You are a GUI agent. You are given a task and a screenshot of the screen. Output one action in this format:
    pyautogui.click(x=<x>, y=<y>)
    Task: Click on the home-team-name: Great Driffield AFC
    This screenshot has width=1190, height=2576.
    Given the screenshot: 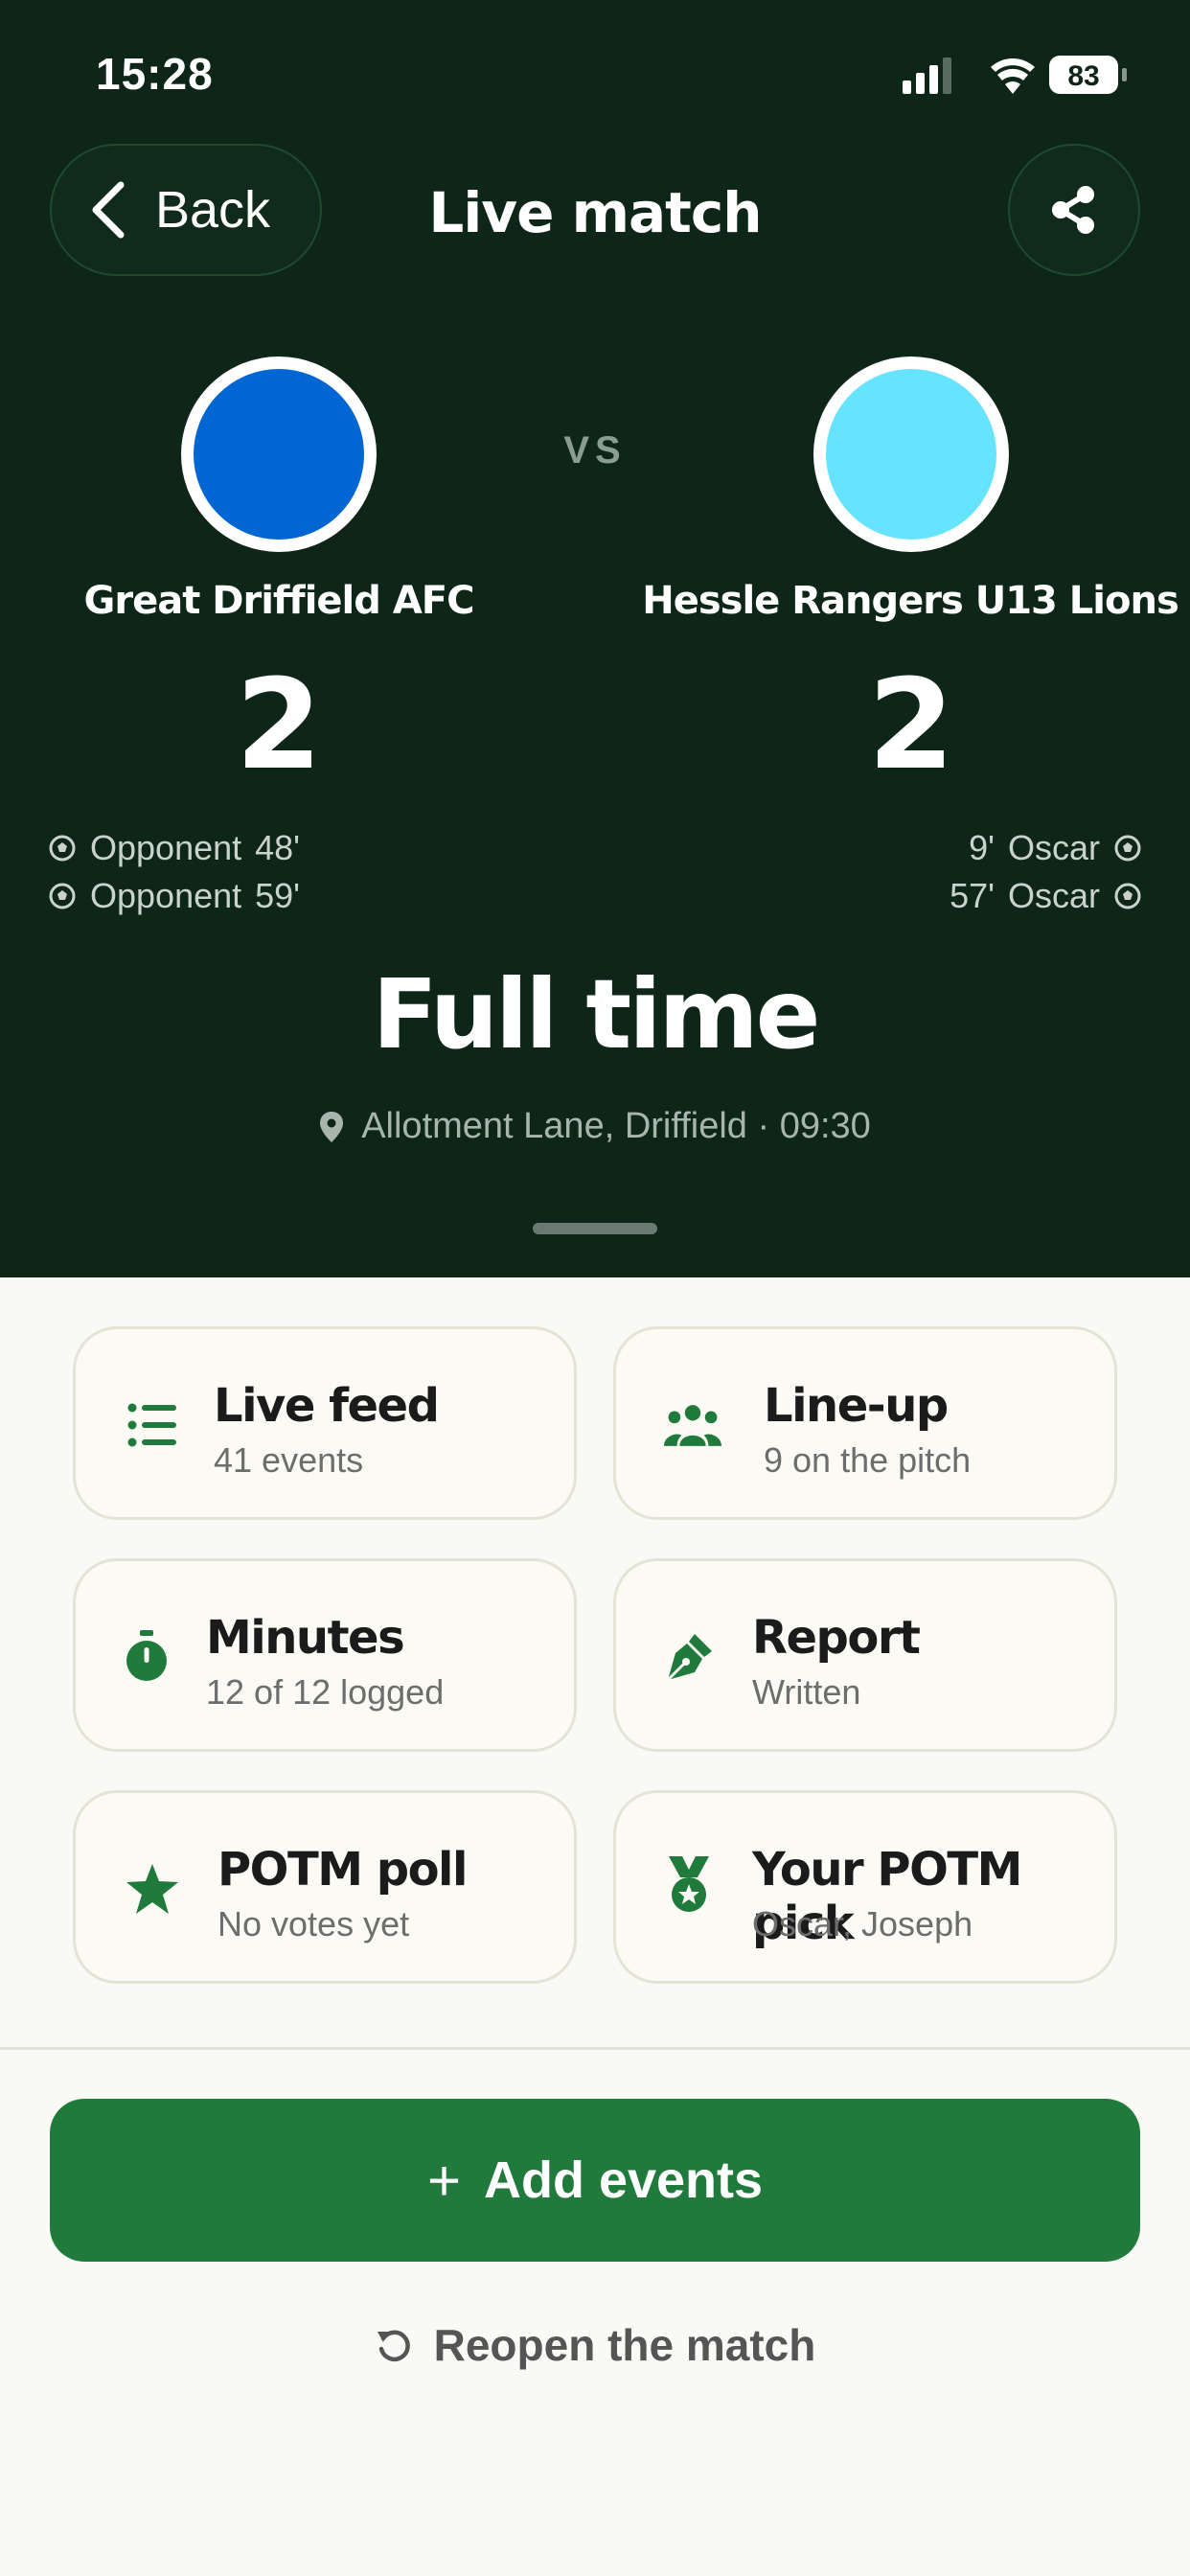 What is the action you would take?
    pyautogui.click(x=279, y=601)
    